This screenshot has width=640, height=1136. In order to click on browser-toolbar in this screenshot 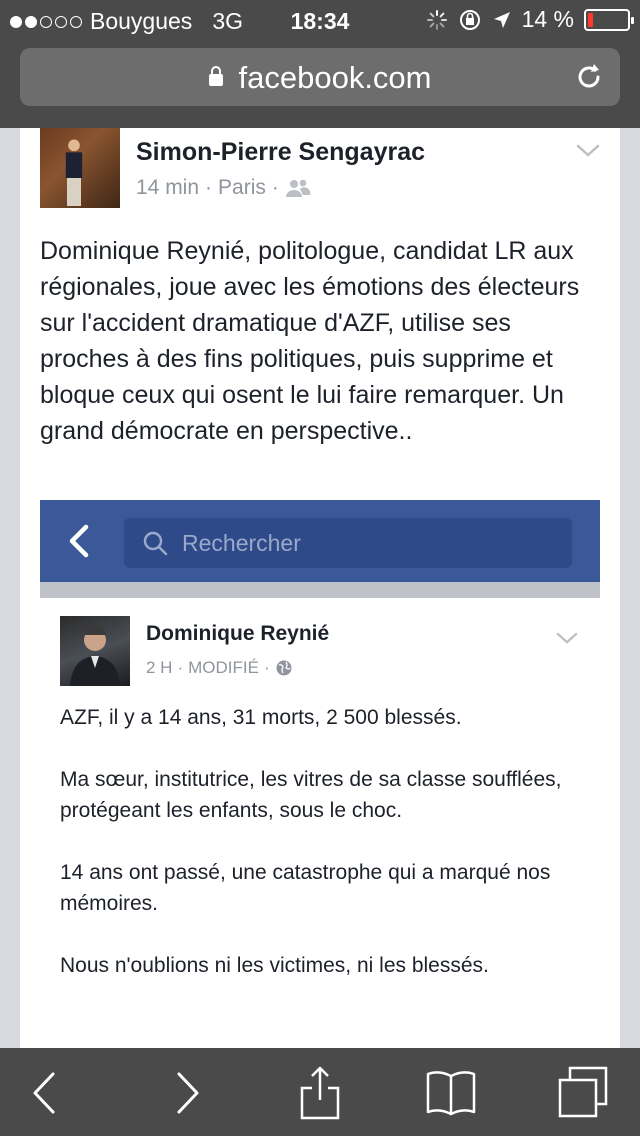, I will do `click(320, 1092)`.